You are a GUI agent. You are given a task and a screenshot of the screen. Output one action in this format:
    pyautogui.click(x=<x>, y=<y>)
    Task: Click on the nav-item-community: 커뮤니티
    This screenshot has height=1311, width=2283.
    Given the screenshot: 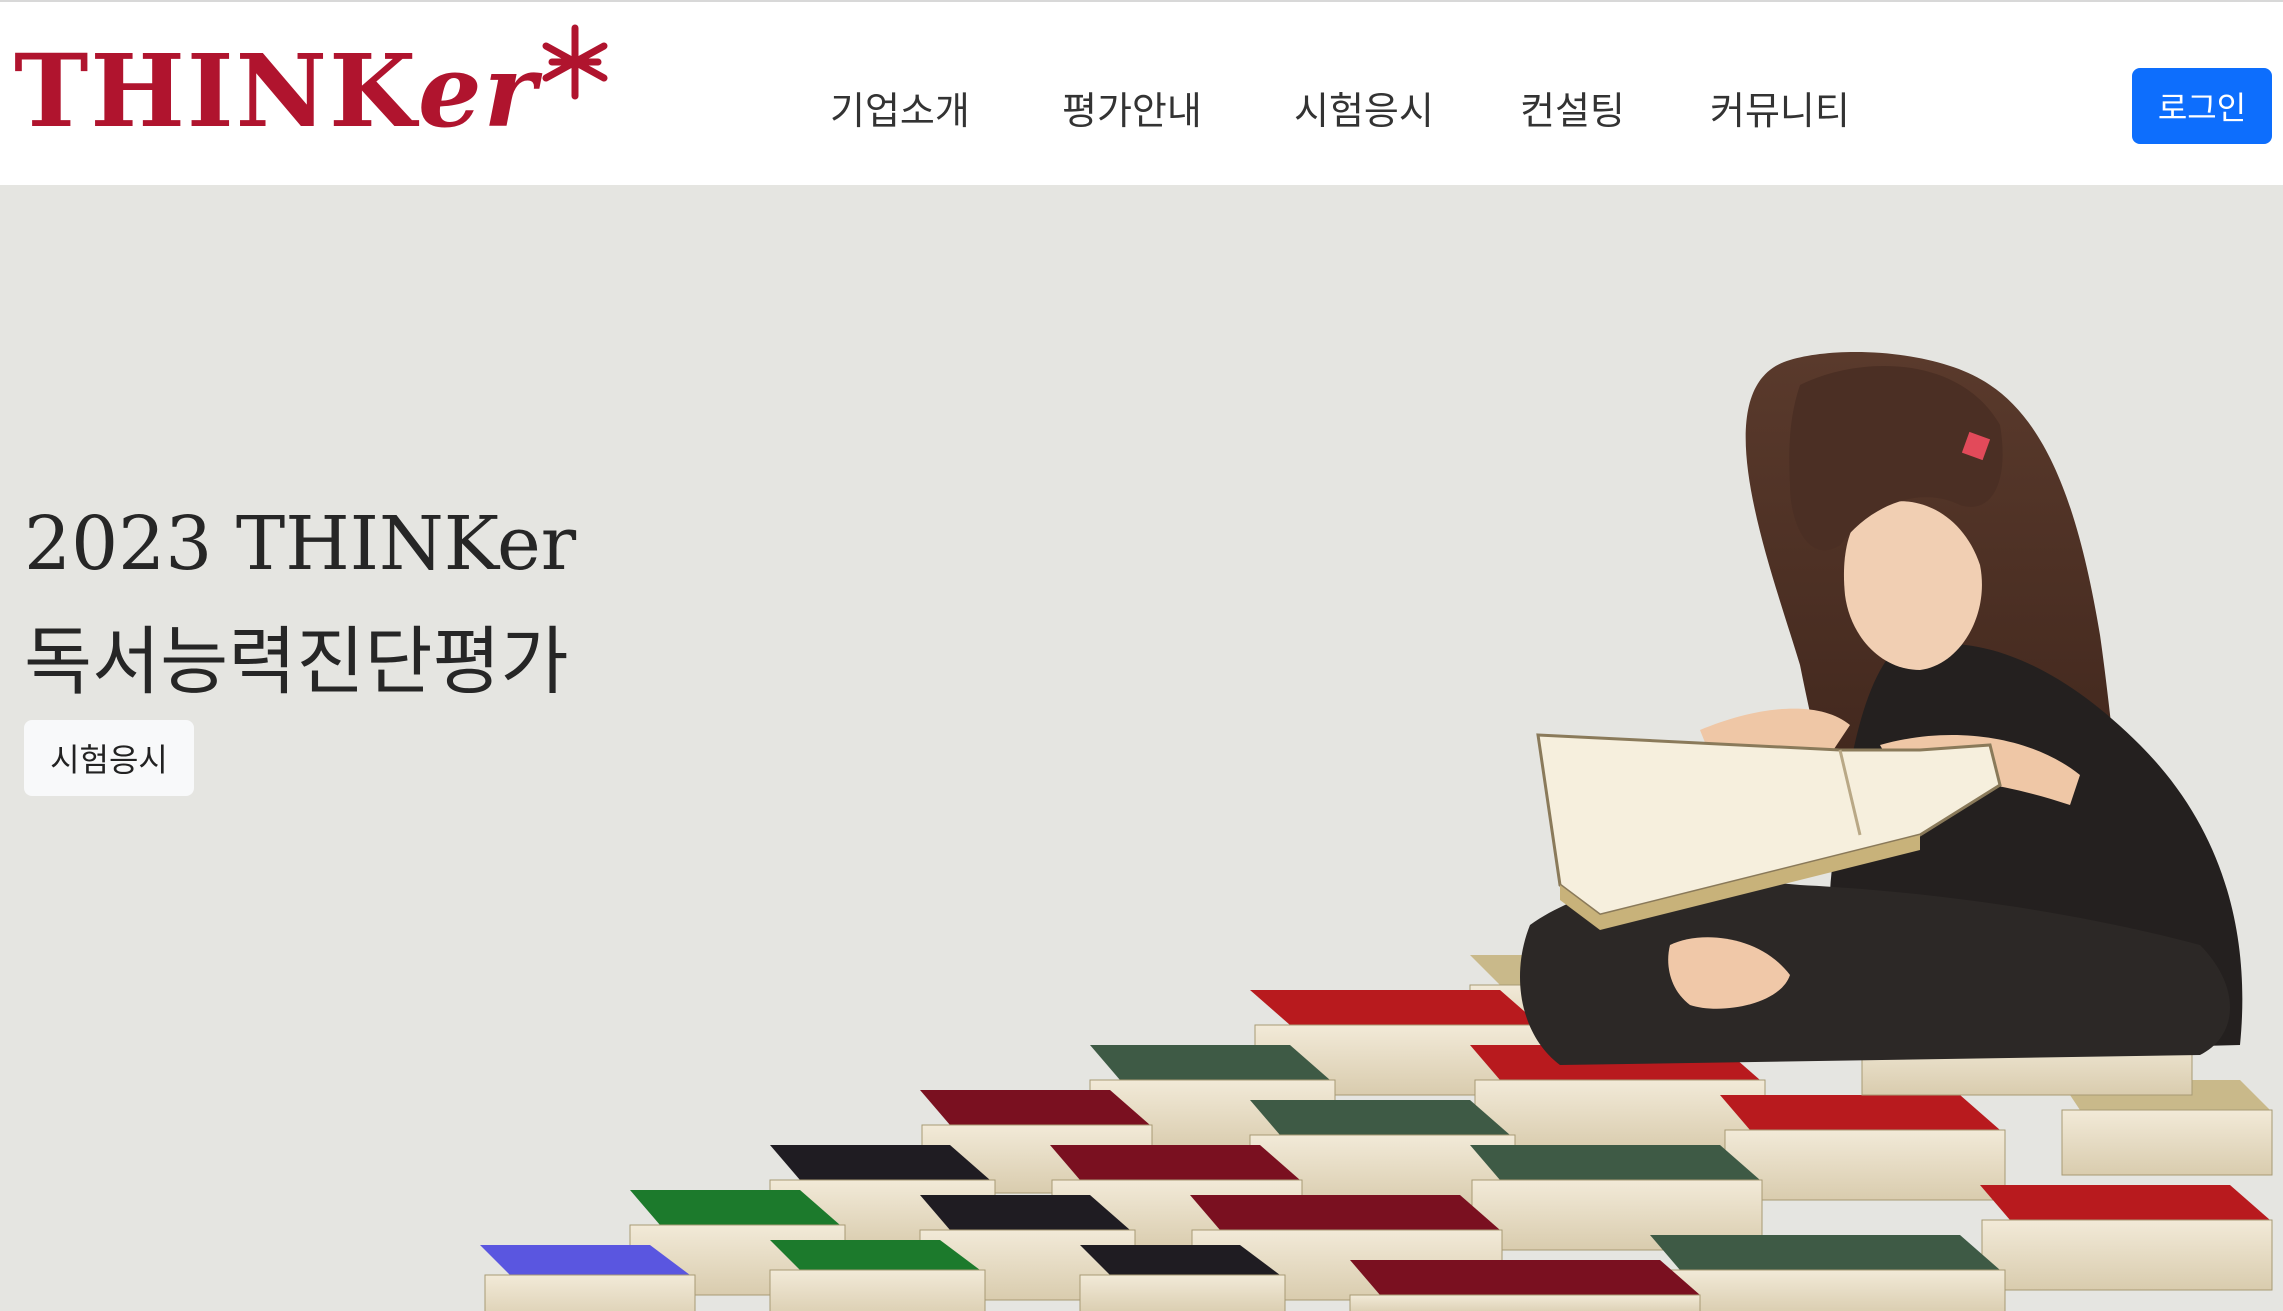 What is the action you would take?
    pyautogui.click(x=1780, y=107)
    